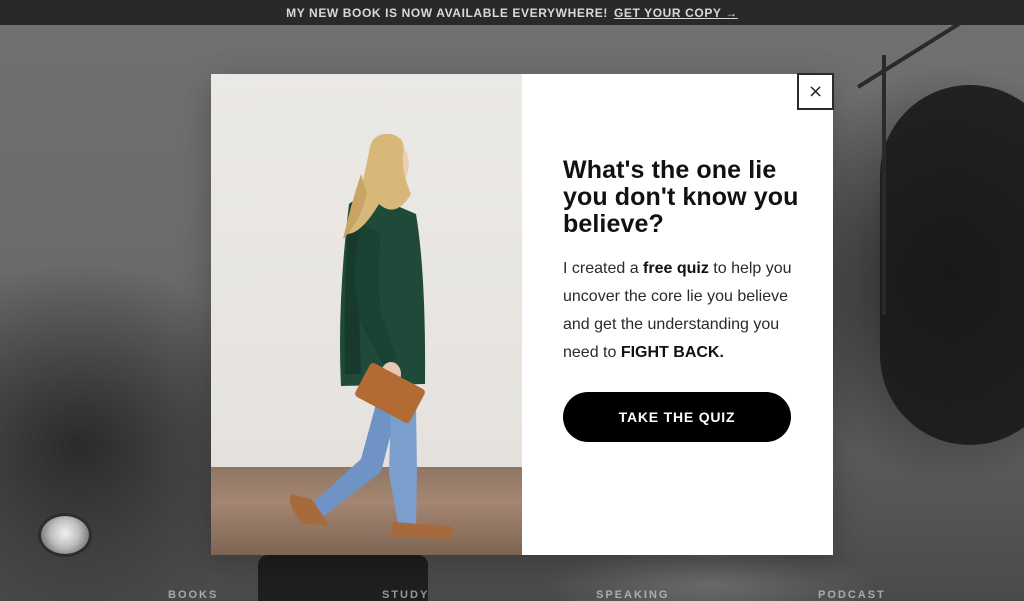 The width and height of the screenshot is (1024, 601). I want to click on background-nav: BOOKS STUDY SPEAKING PODCAST, so click(512, 595).